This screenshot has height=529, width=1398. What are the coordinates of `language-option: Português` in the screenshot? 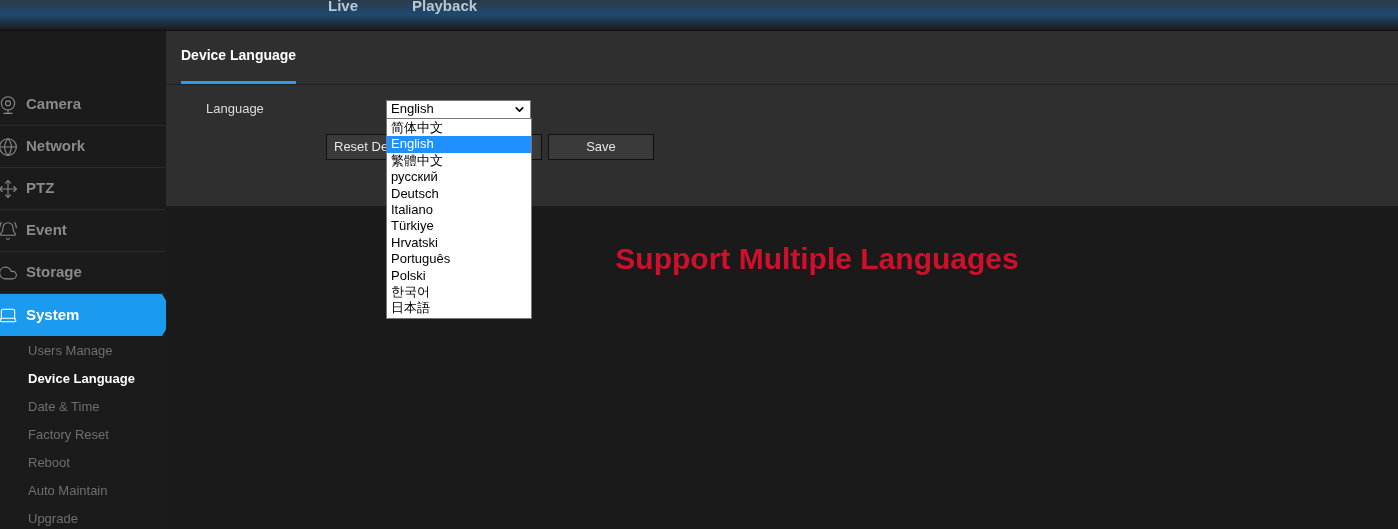 It's located at (459, 259).